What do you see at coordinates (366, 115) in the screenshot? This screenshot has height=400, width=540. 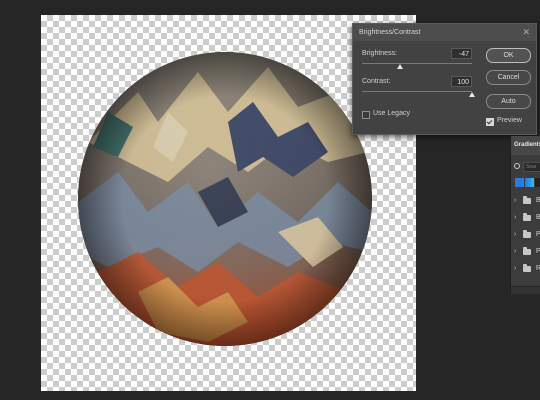 I see `use-legacy-checkbox` at bounding box center [366, 115].